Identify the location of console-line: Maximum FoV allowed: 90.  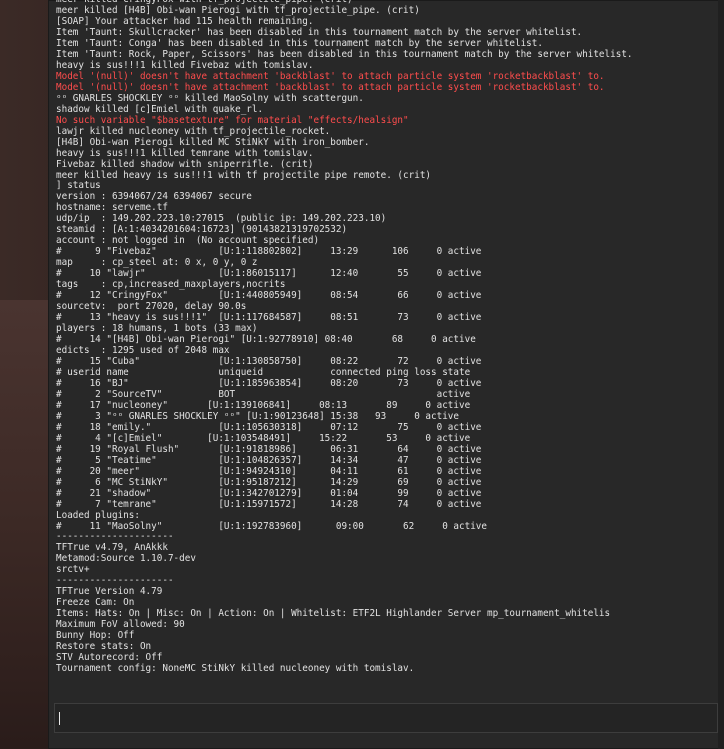
(120, 625).